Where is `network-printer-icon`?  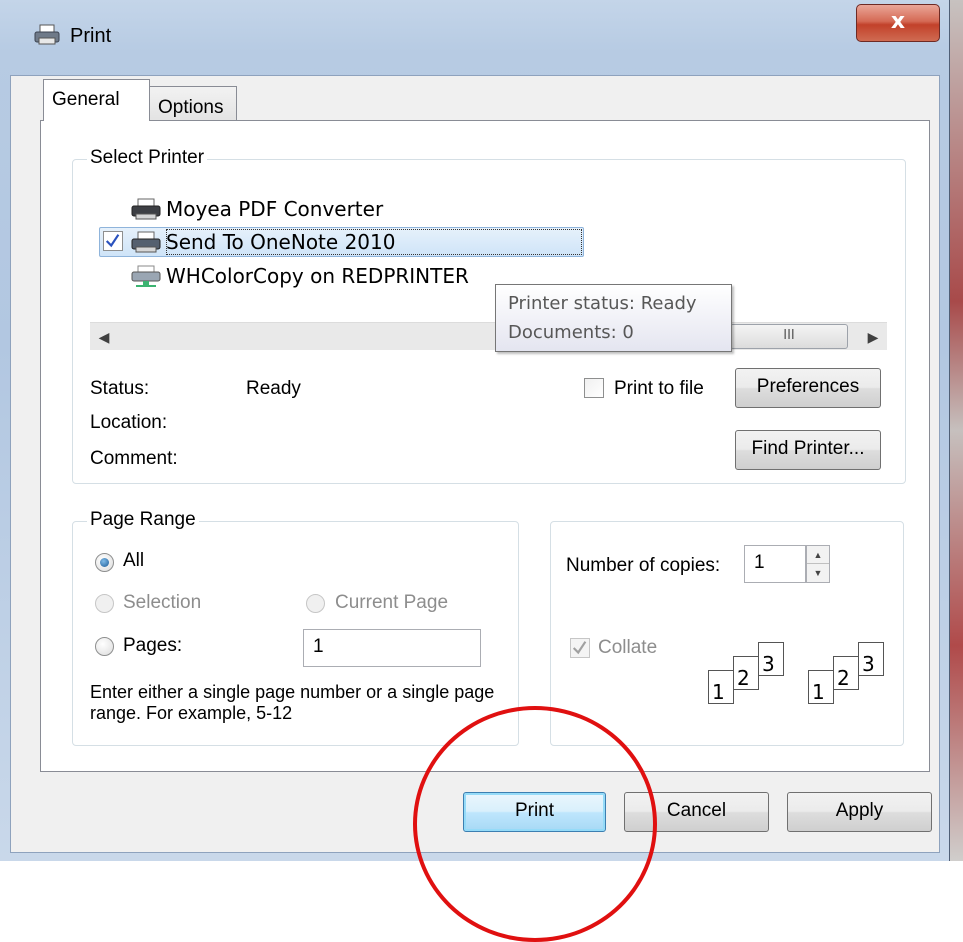
network-printer-icon is located at coordinates (146, 276).